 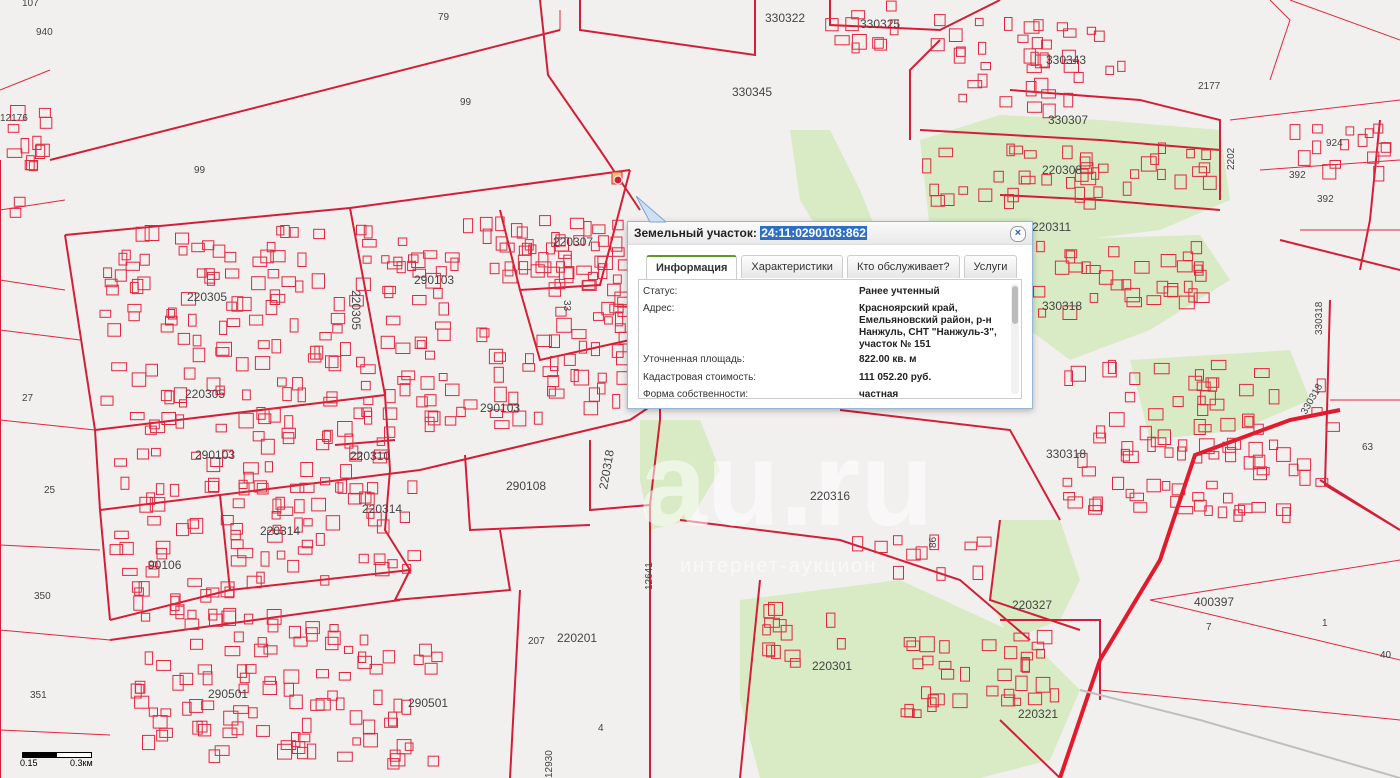 What do you see at coordinates (444, 17) in the screenshot?
I see `label: 79` at bounding box center [444, 17].